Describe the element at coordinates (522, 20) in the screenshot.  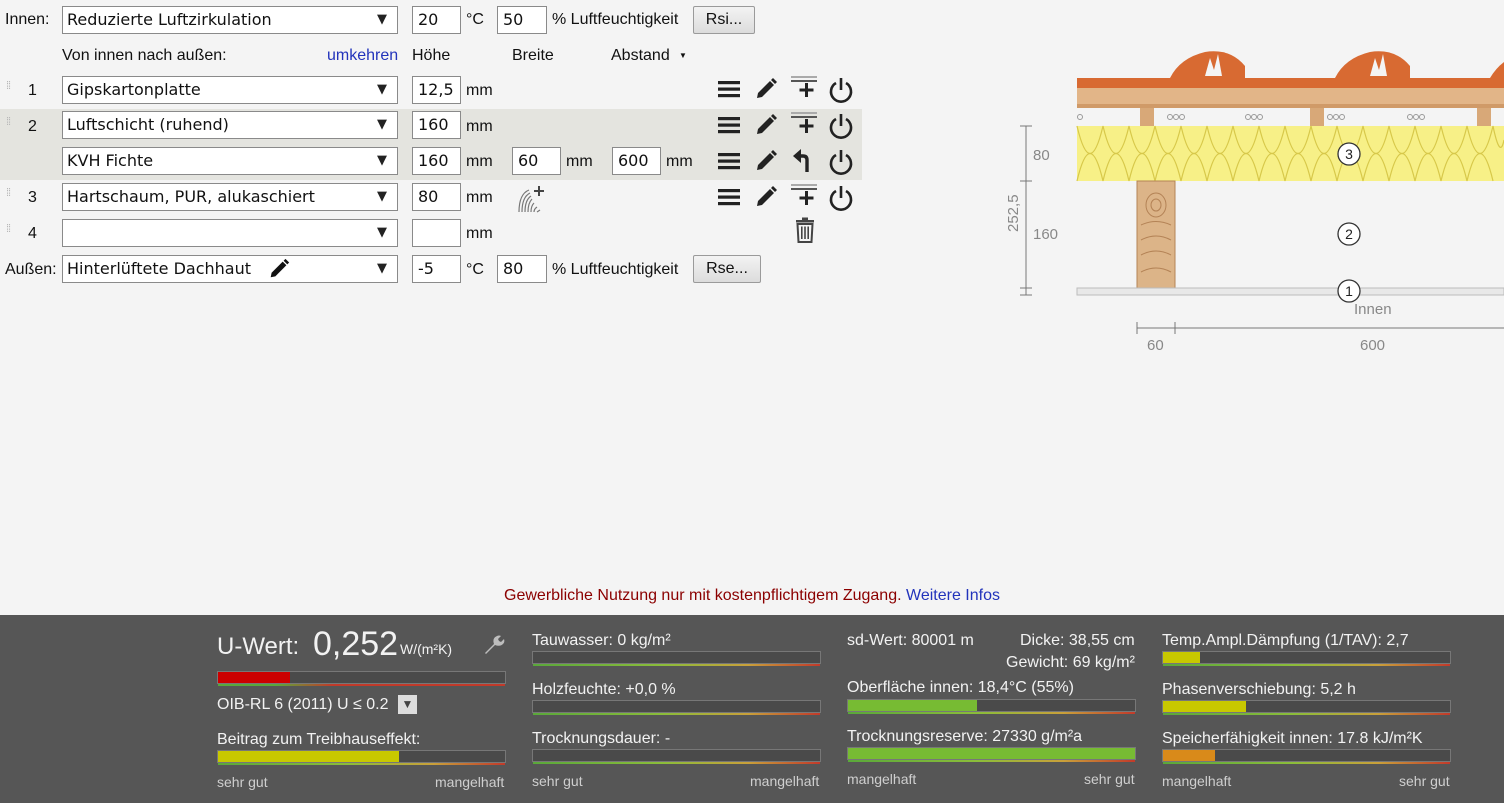
I see `innen-humidity-input: 50` at that location.